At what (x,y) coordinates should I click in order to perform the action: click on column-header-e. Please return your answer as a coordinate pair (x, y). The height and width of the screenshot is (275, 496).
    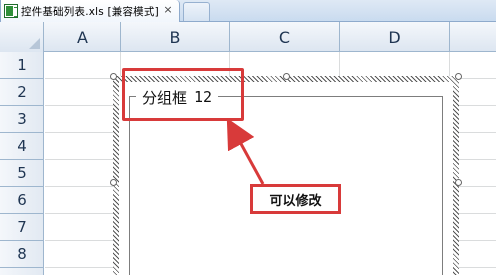
    Looking at the image, I should click on (473, 37).